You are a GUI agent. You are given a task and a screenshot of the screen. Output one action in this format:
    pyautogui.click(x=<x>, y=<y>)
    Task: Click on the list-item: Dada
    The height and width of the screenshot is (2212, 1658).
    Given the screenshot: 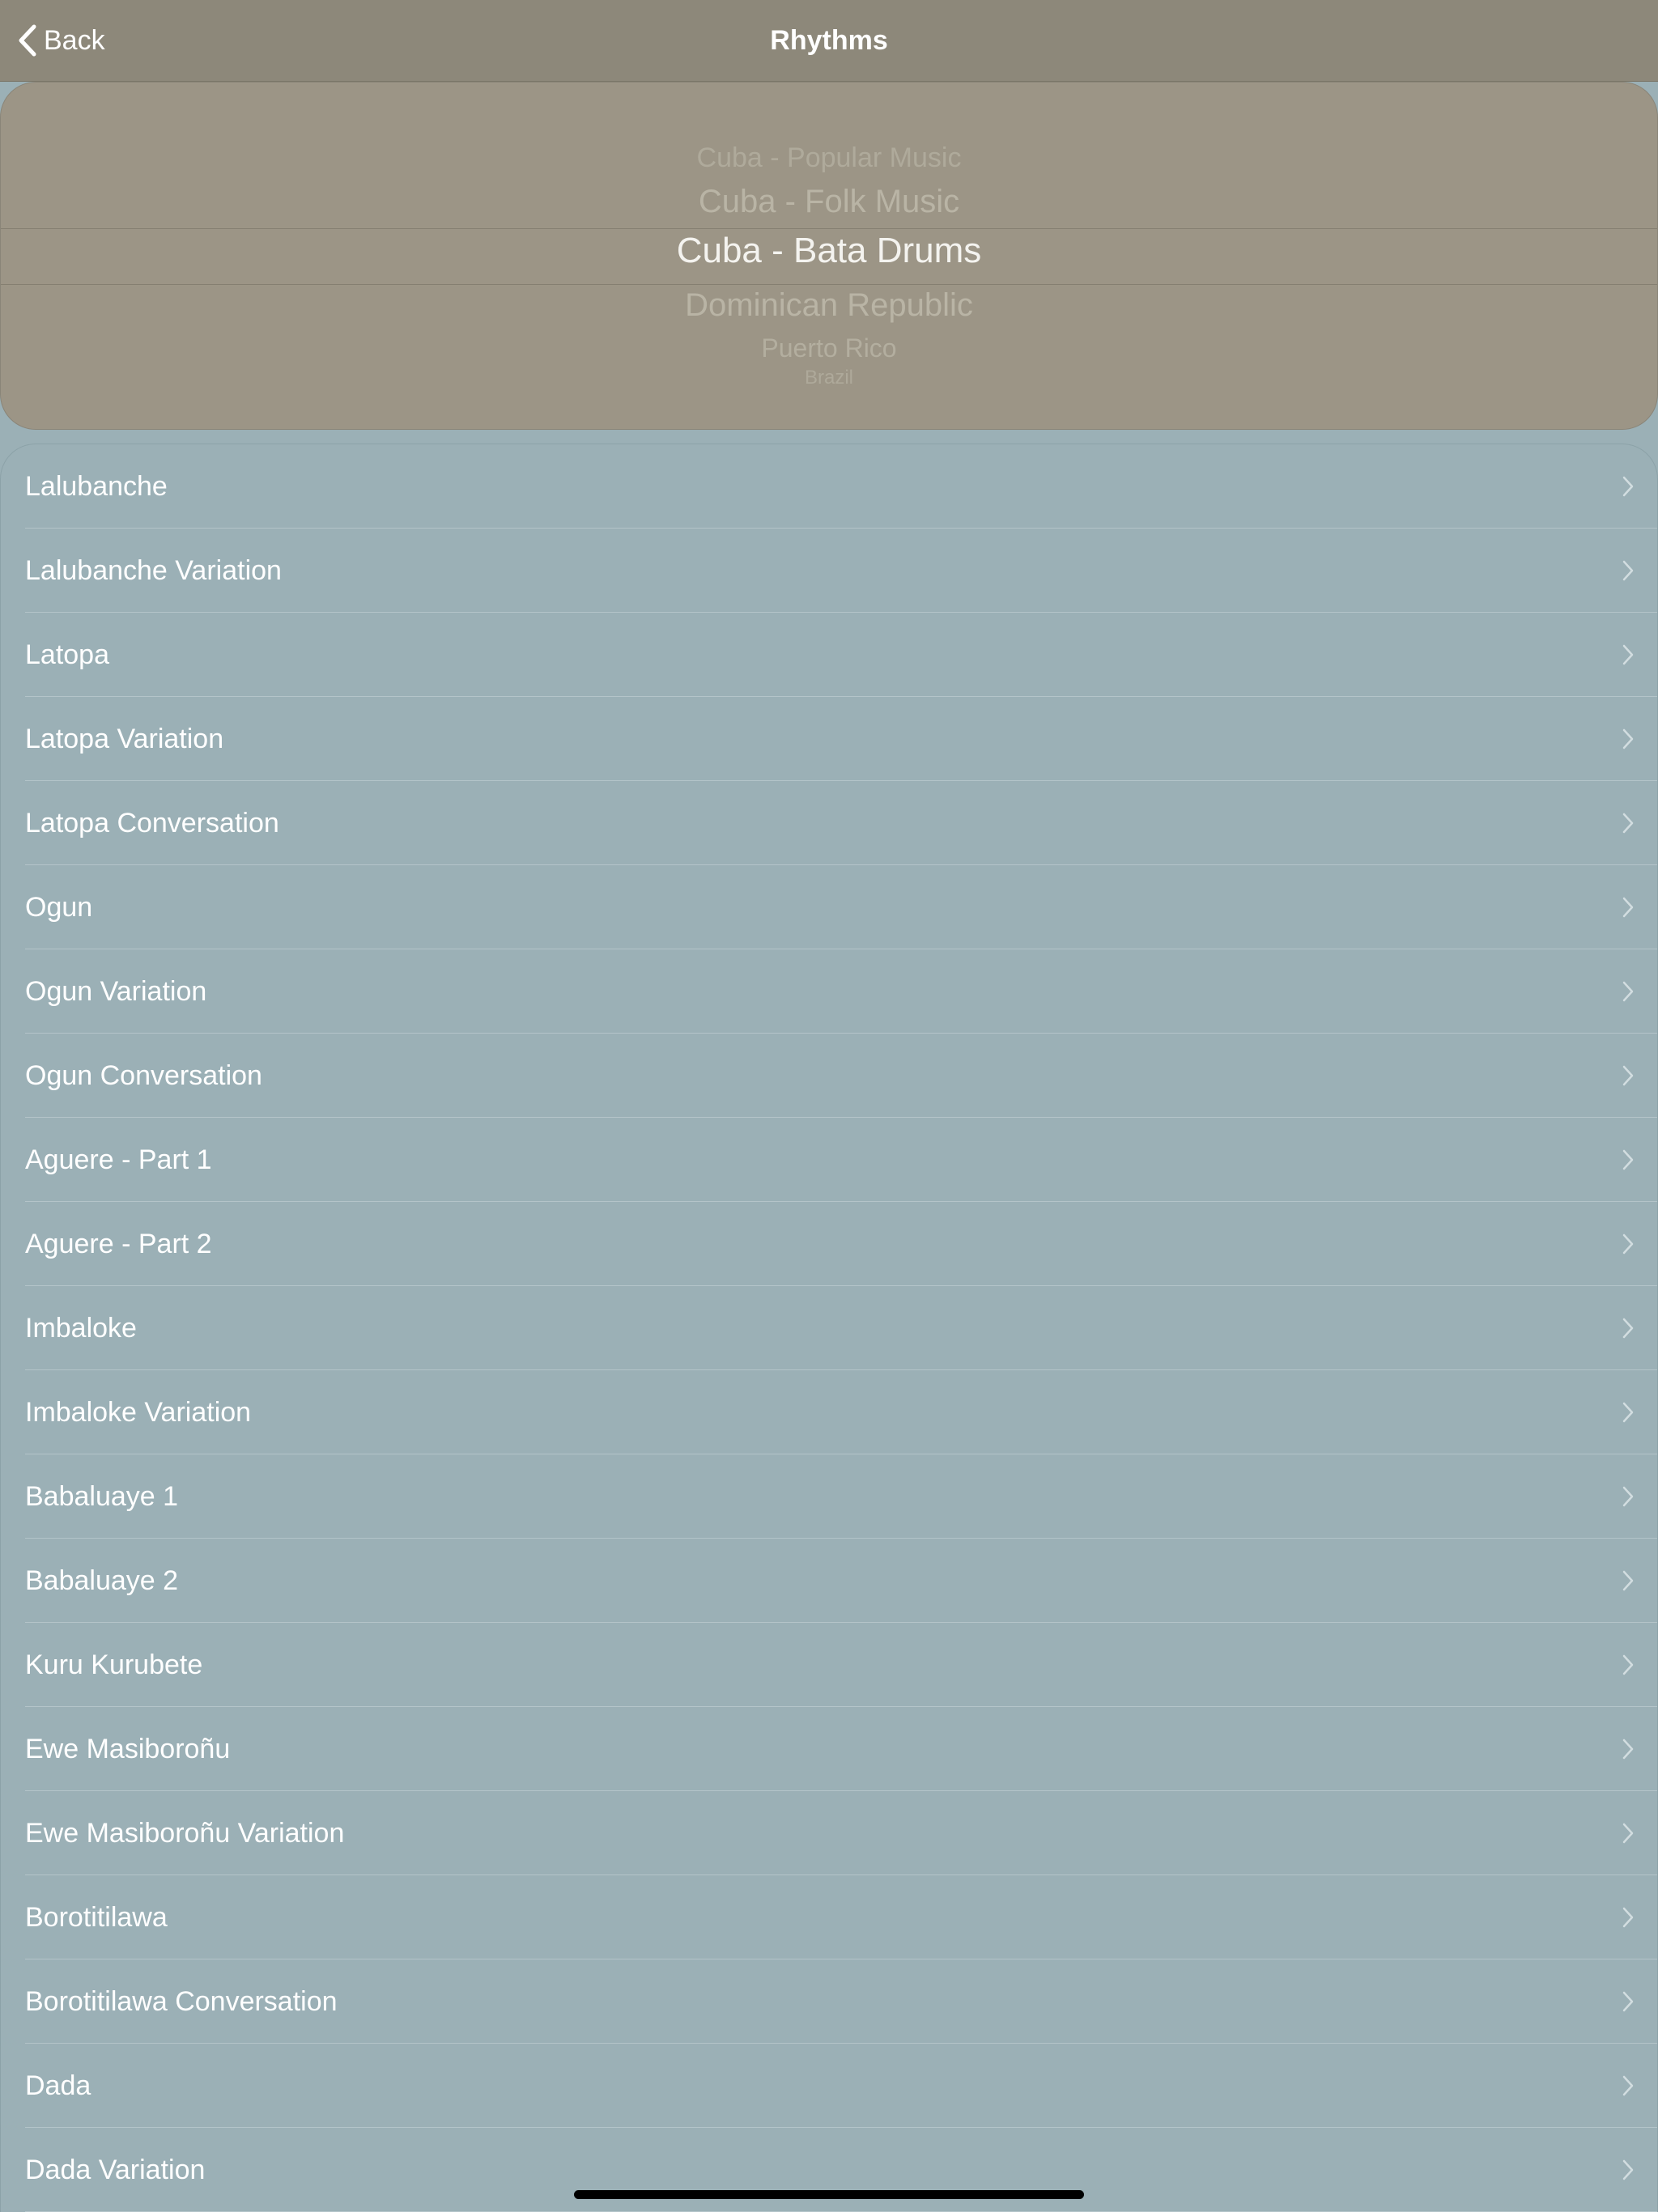 What is the action you would take?
    pyautogui.click(x=829, y=2086)
    